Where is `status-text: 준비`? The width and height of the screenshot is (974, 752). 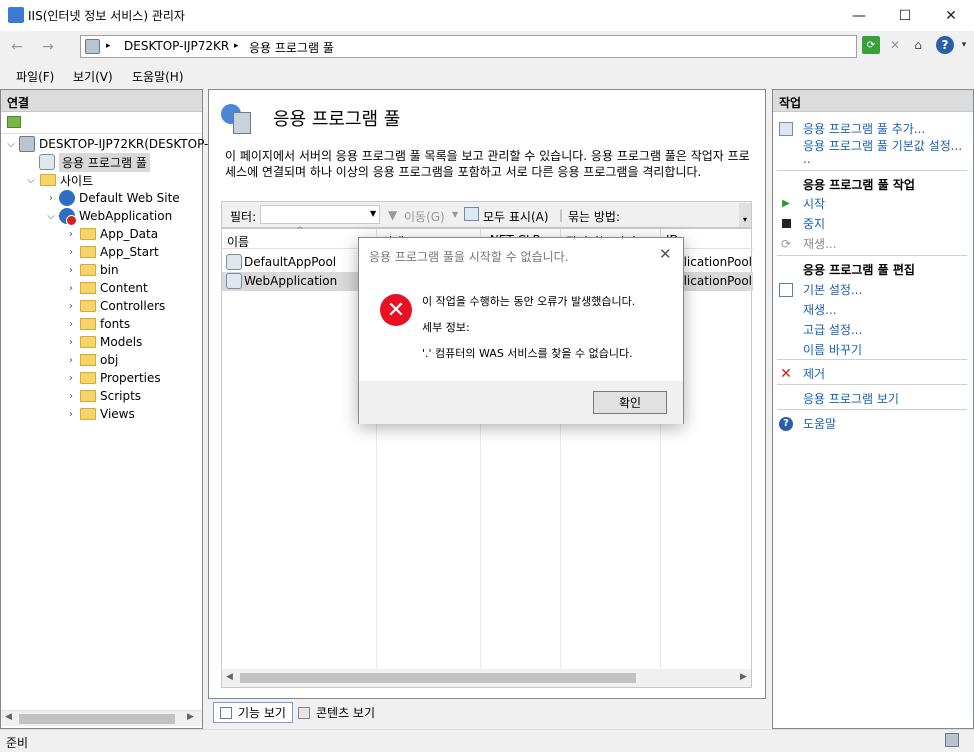
status-text: 준비 is located at coordinates (17, 743).